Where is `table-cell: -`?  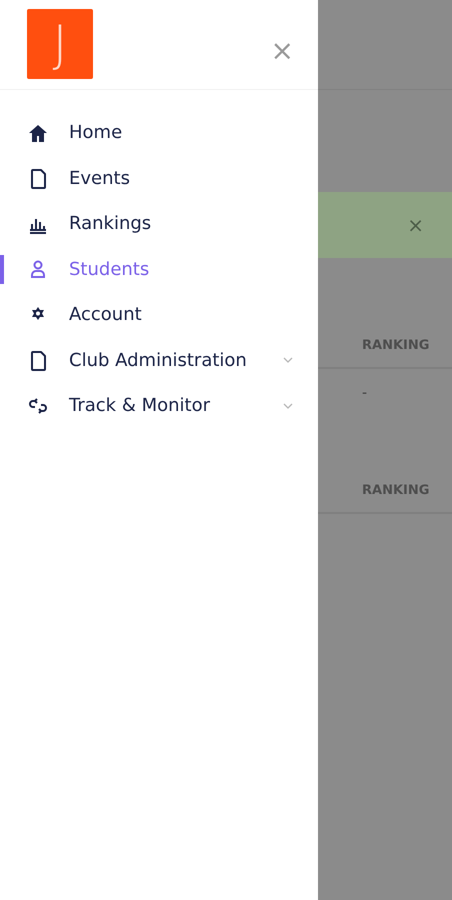 table-cell: - is located at coordinates (365, 393).